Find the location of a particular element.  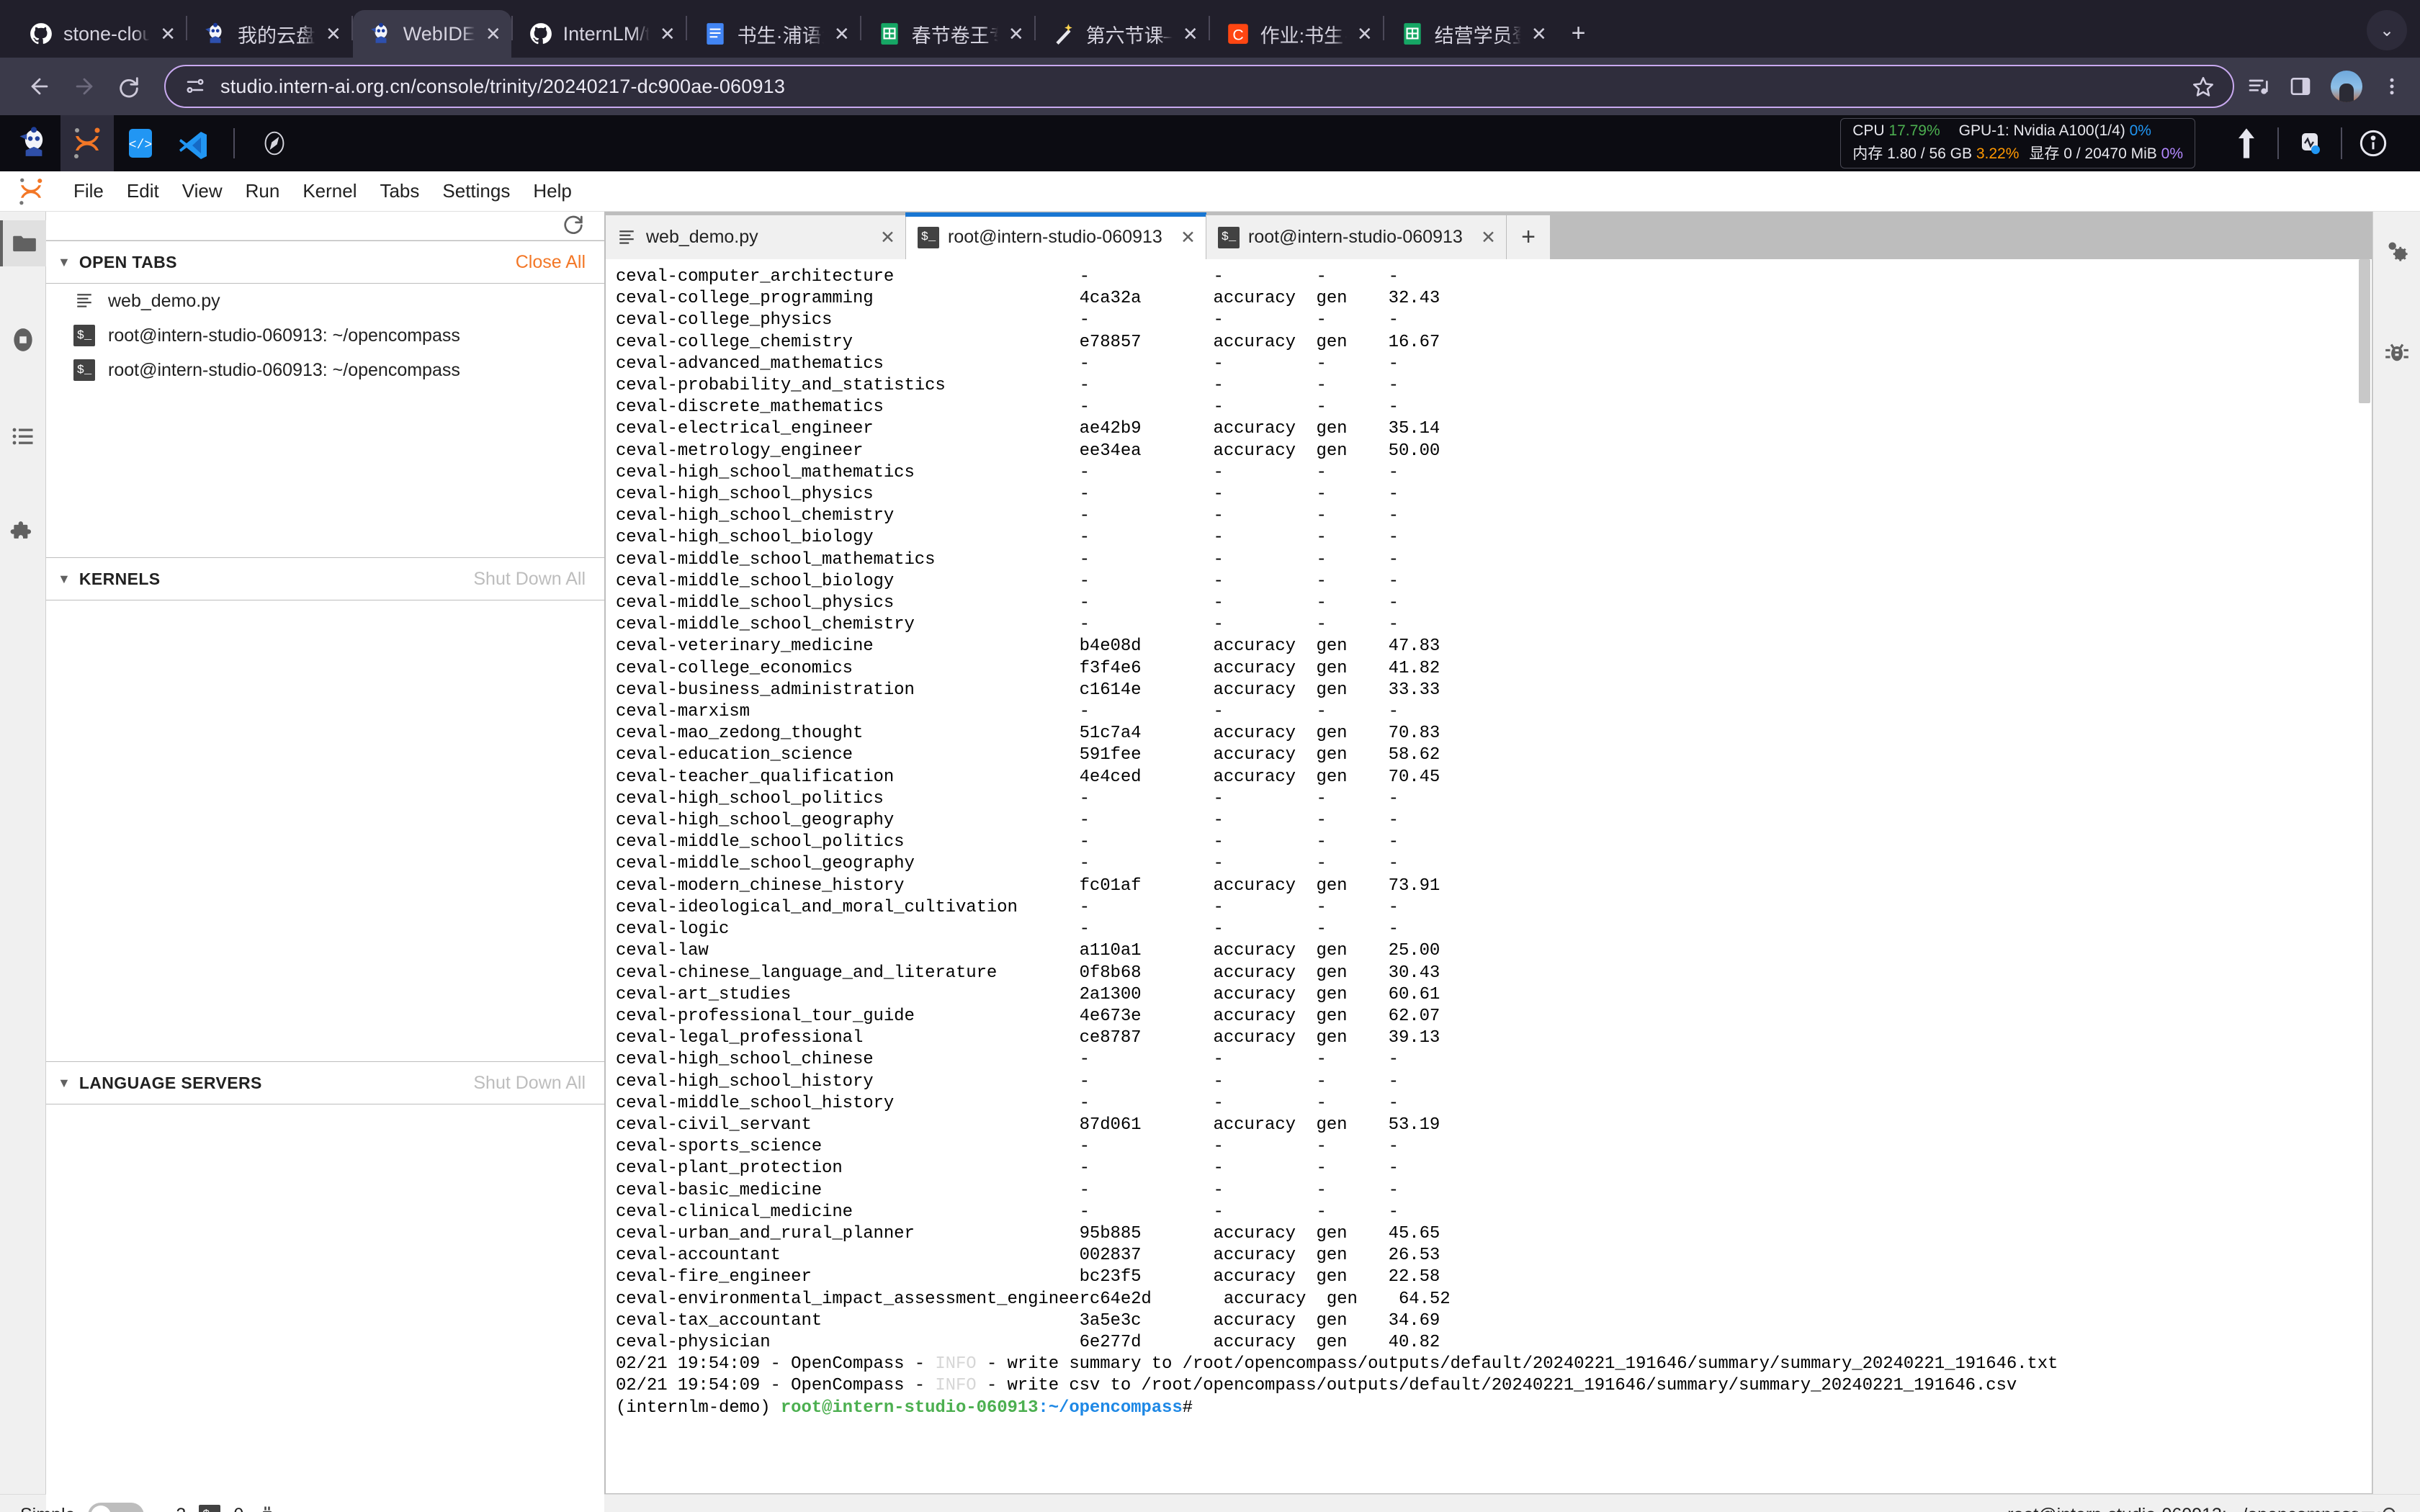

menu-item-edit: Edit is located at coordinates (143, 191).